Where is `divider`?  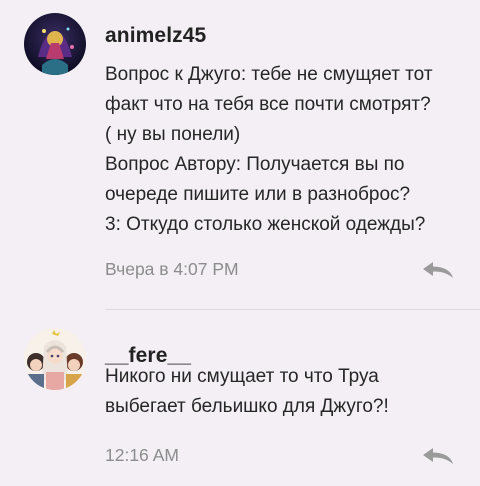
divider is located at coordinates (292, 309).